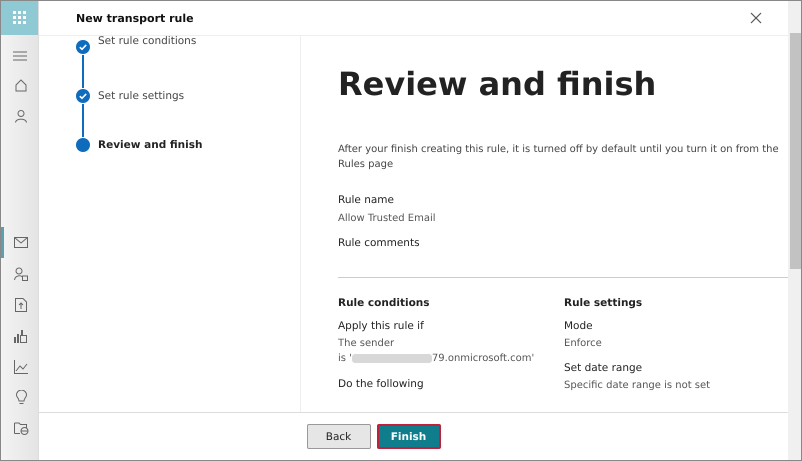 Image resolution: width=802 pixels, height=461 pixels. What do you see at coordinates (150, 145) in the screenshot?
I see `step-label: Review and finish` at bounding box center [150, 145].